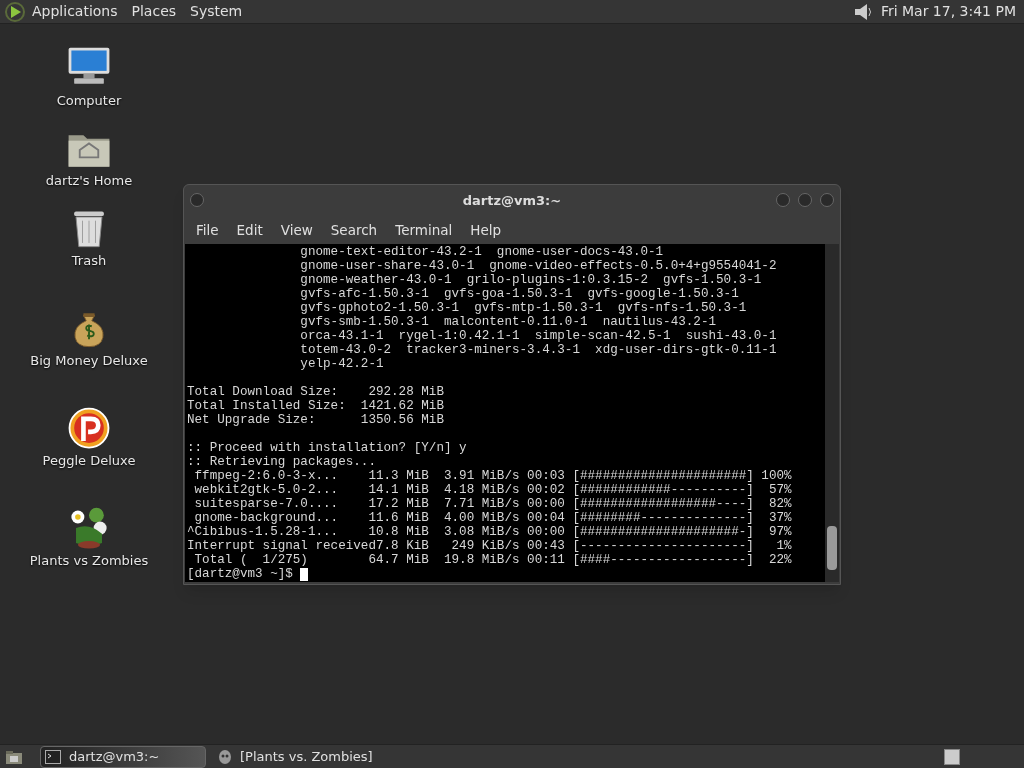 Image resolution: width=1024 pixels, height=768 pixels. What do you see at coordinates (89, 560) in the screenshot?
I see `desktop-icon-label: Plants vs Zombies` at bounding box center [89, 560].